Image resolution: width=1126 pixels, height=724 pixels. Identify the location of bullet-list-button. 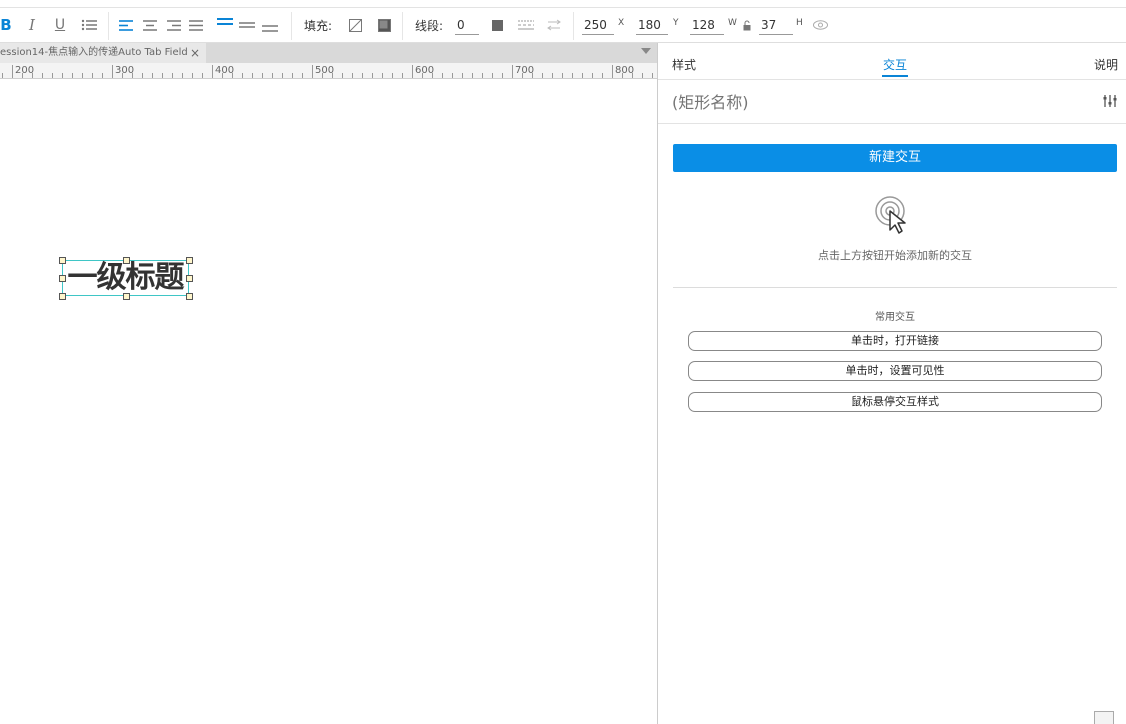
(89, 25).